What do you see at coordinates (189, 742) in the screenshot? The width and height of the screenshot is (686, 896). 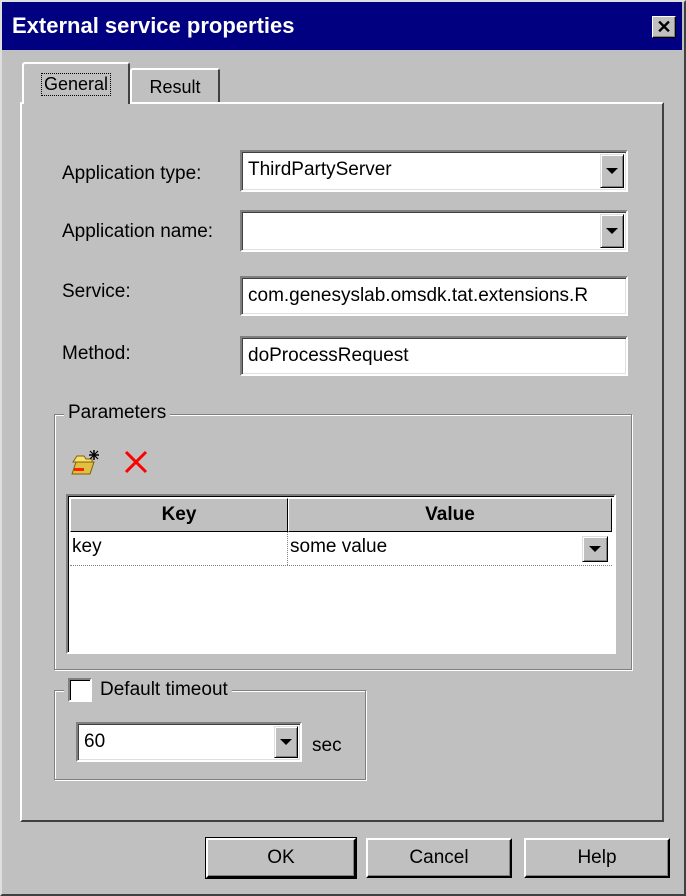 I see `timeout-select: 60` at bounding box center [189, 742].